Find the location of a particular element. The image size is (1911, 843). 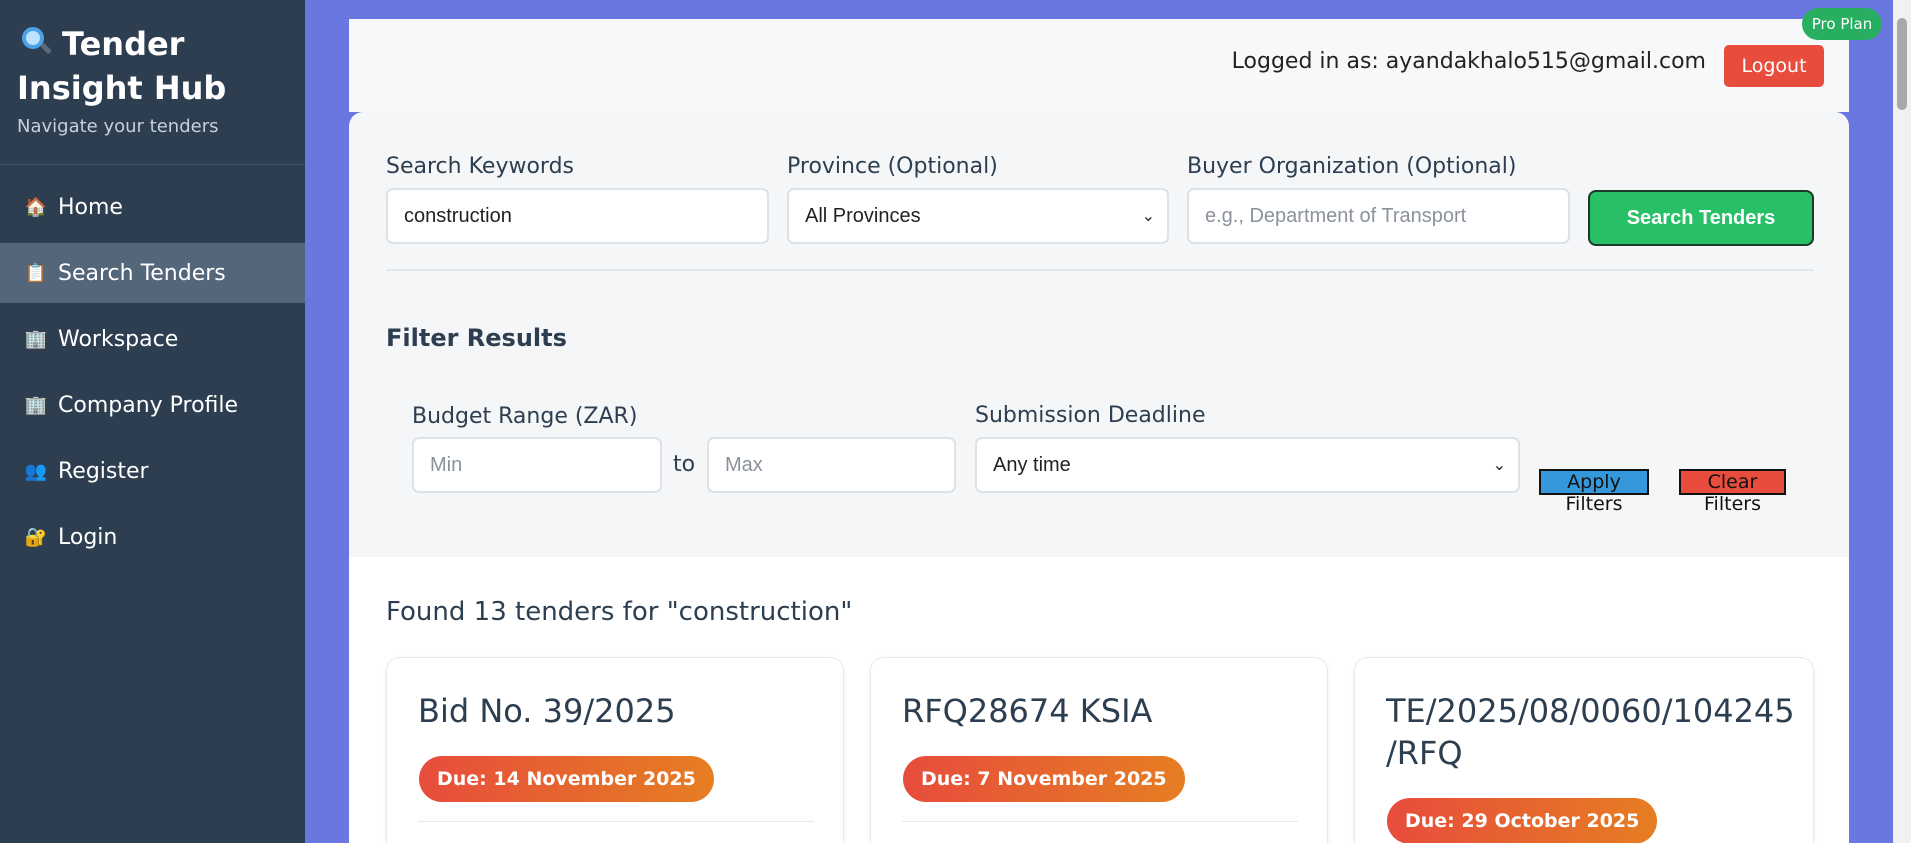

sidebar-item-workspace: 🏢 Workspace is located at coordinates (152, 339).